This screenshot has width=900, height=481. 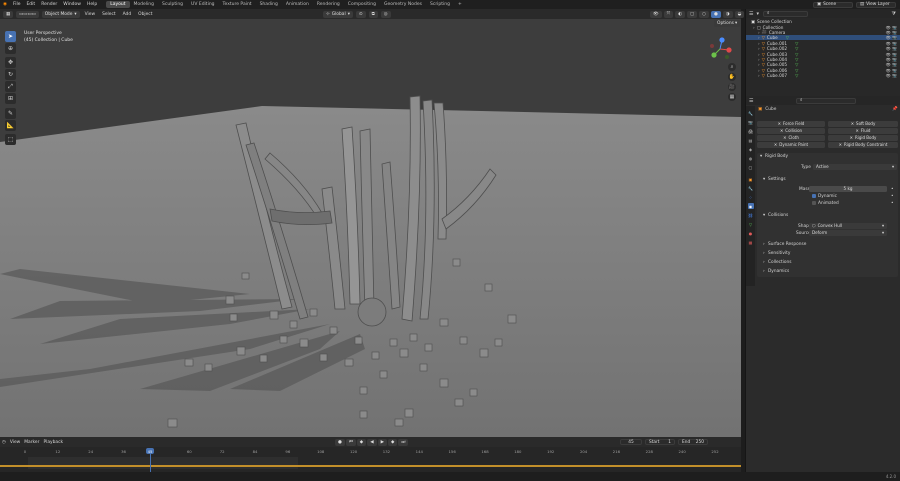 What do you see at coordinates (10, 139) in the screenshot?
I see `add-cube-tool-icon: ⬚` at bounding box center [10, 139].